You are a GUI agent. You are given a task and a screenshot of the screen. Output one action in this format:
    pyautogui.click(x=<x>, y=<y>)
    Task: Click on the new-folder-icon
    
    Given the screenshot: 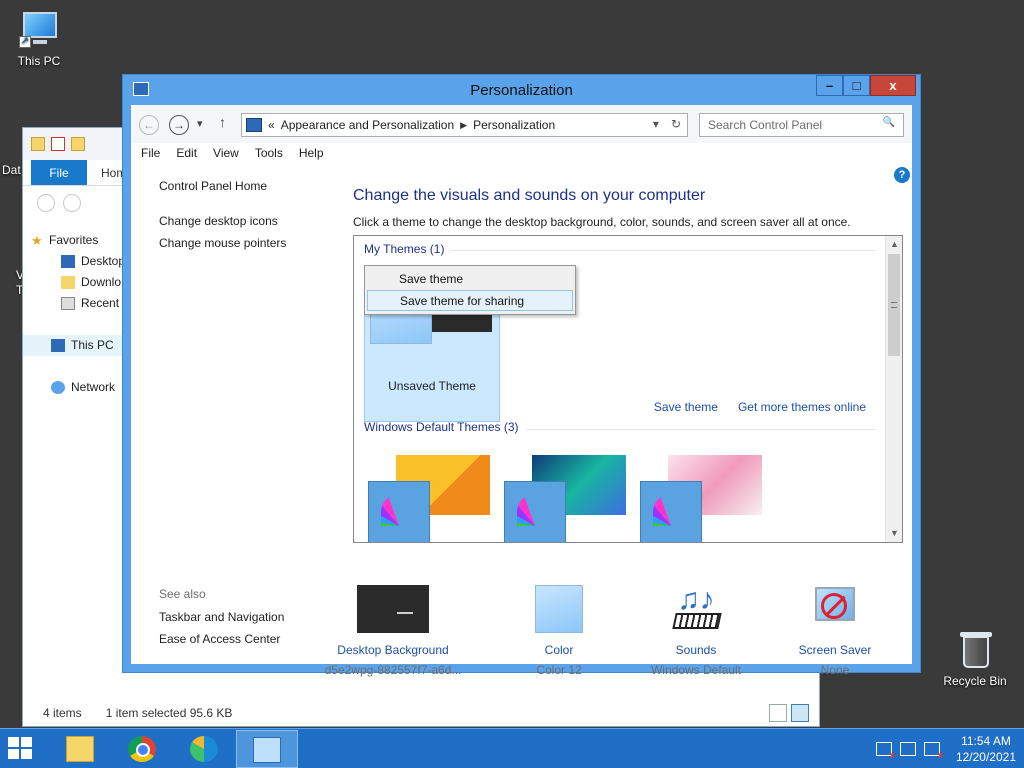 What is the action you would take?
    pyautogui.click(x=78, y=144)
    